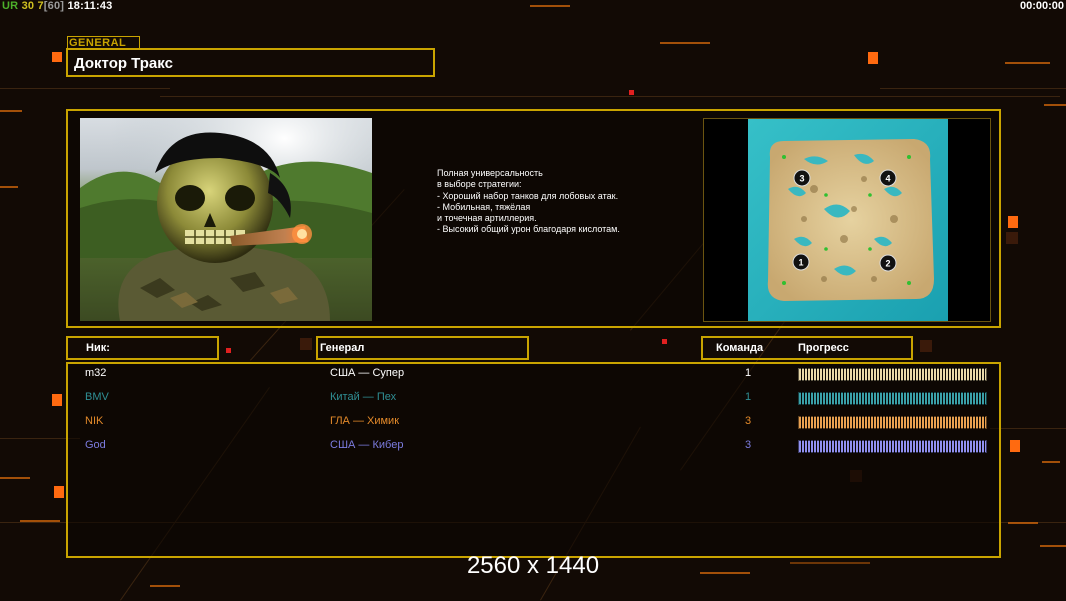 The width and height of the screenshot is (1066, 601). What do you see at coordinates (823, 348) in the screenshot?
I see `header-progress: Прогресс` at bounding box center [823, 348].